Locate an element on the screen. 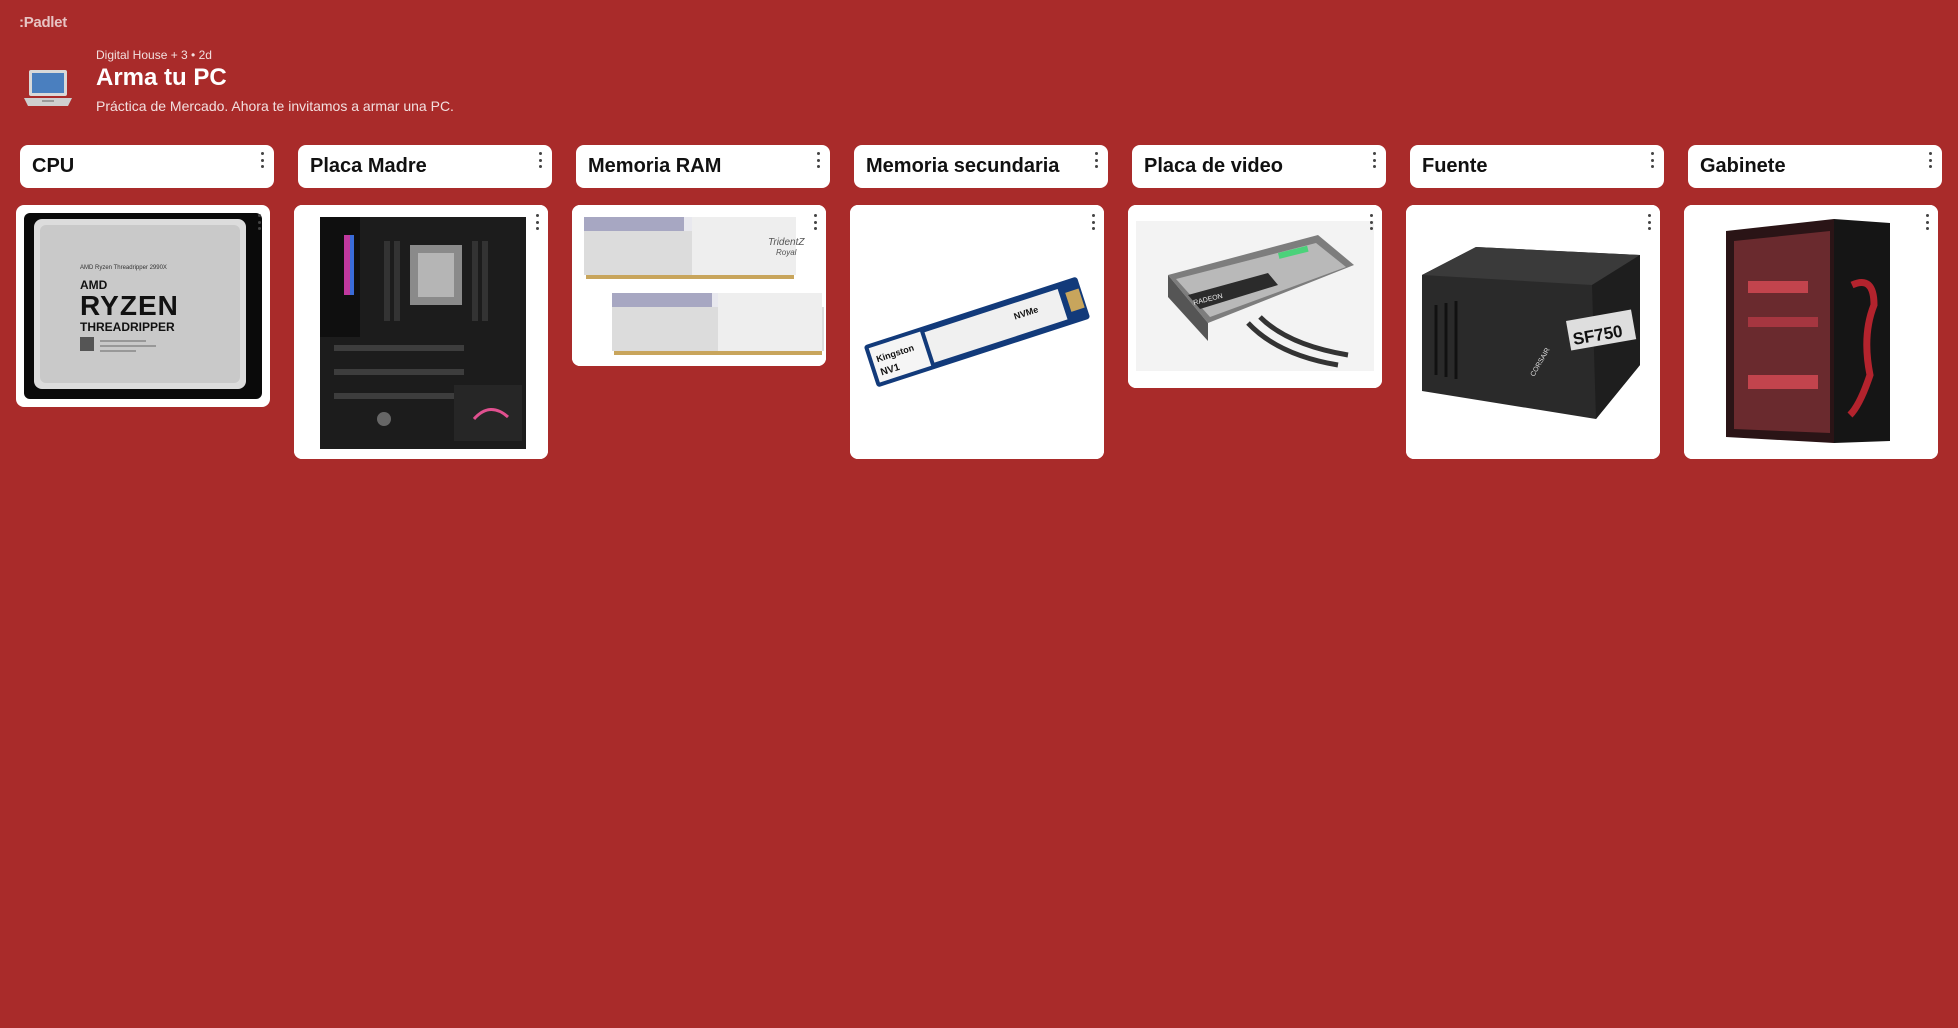  column-header-memoria-ram: Memoria RAM is located at coordinates (703, 166).